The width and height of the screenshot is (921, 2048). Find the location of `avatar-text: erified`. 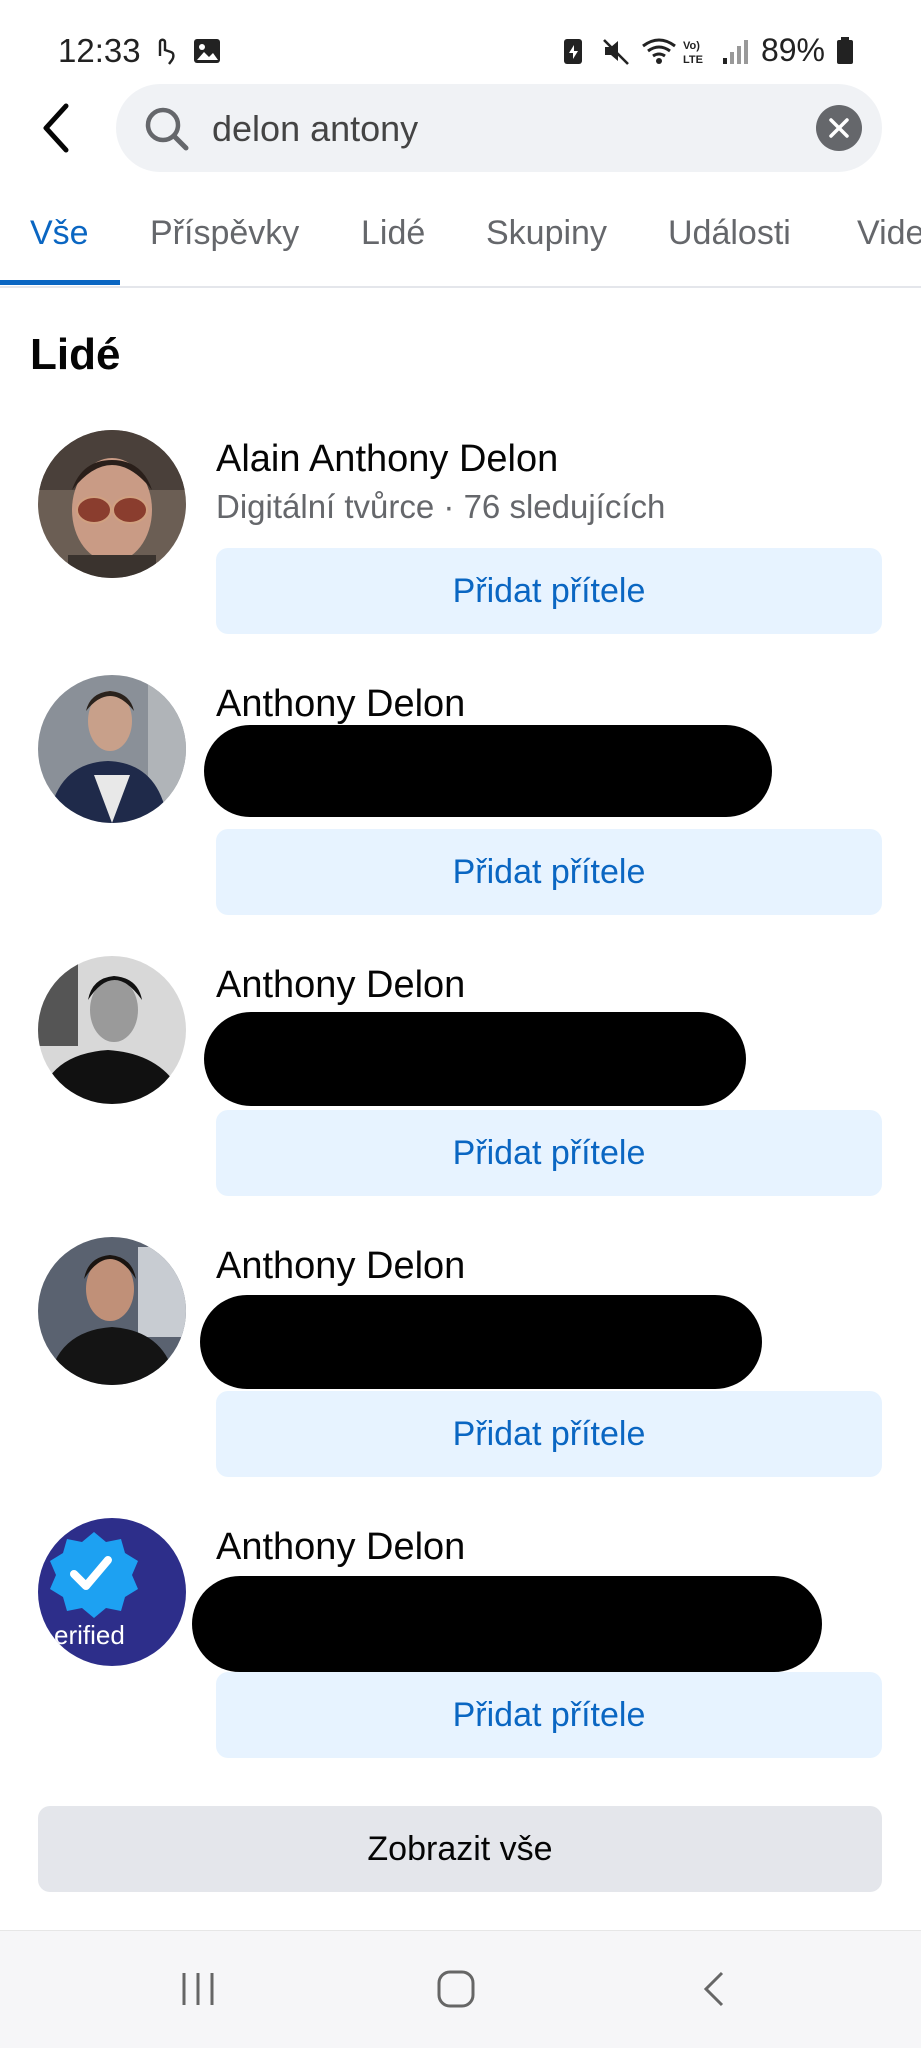

avatar-text: erified is located at coordinates (89, 1635).